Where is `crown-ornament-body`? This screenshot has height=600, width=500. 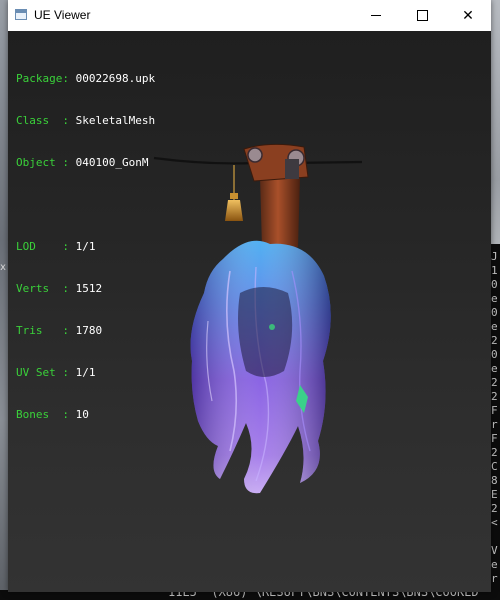 crown-ornament-body is located at coordinates (280, 214).